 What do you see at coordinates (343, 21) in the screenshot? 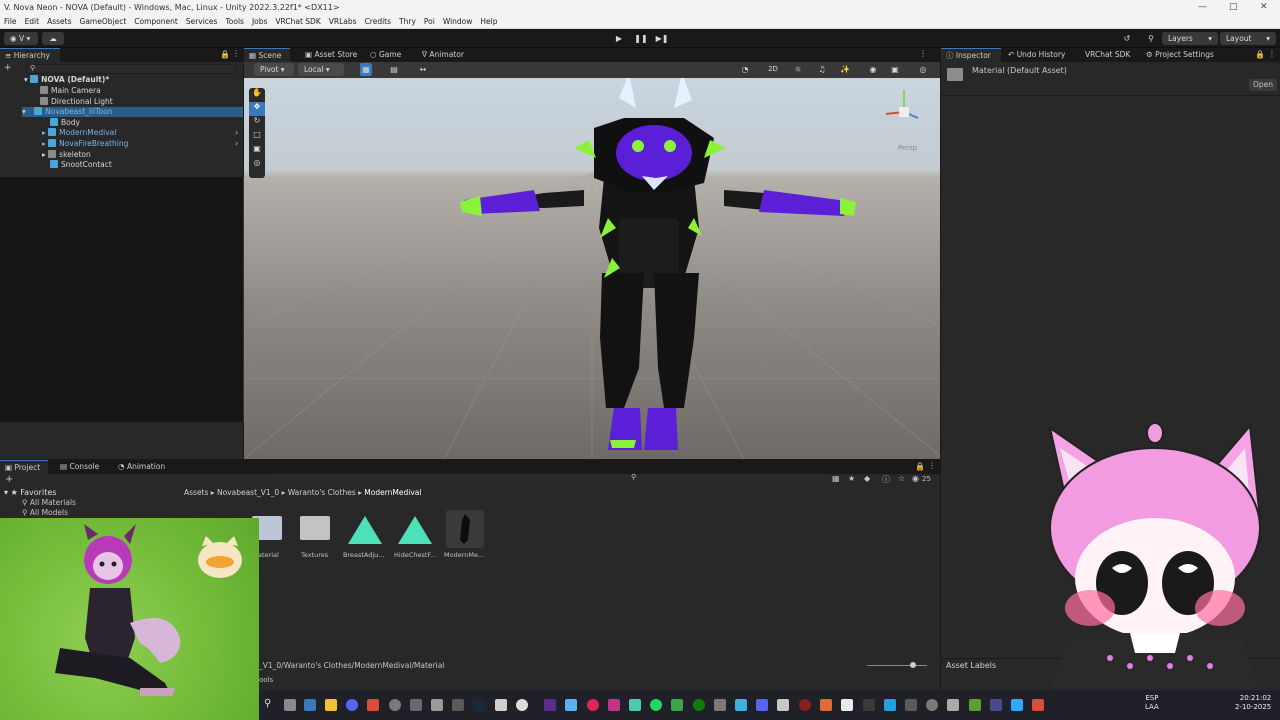
I see `menu-vrlabs: VRLabs` at bounding box center [343, 21].